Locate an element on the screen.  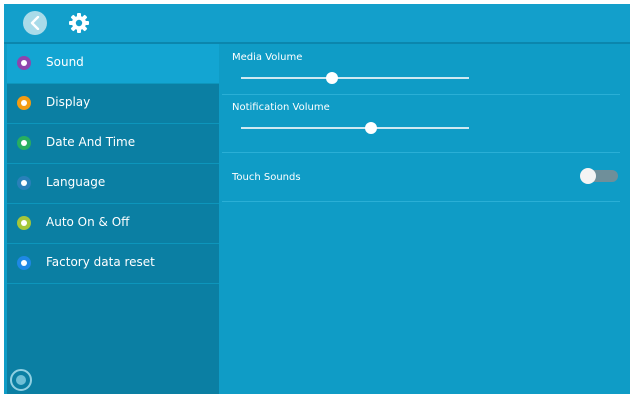
back-button is located at coordinates (35, 23).